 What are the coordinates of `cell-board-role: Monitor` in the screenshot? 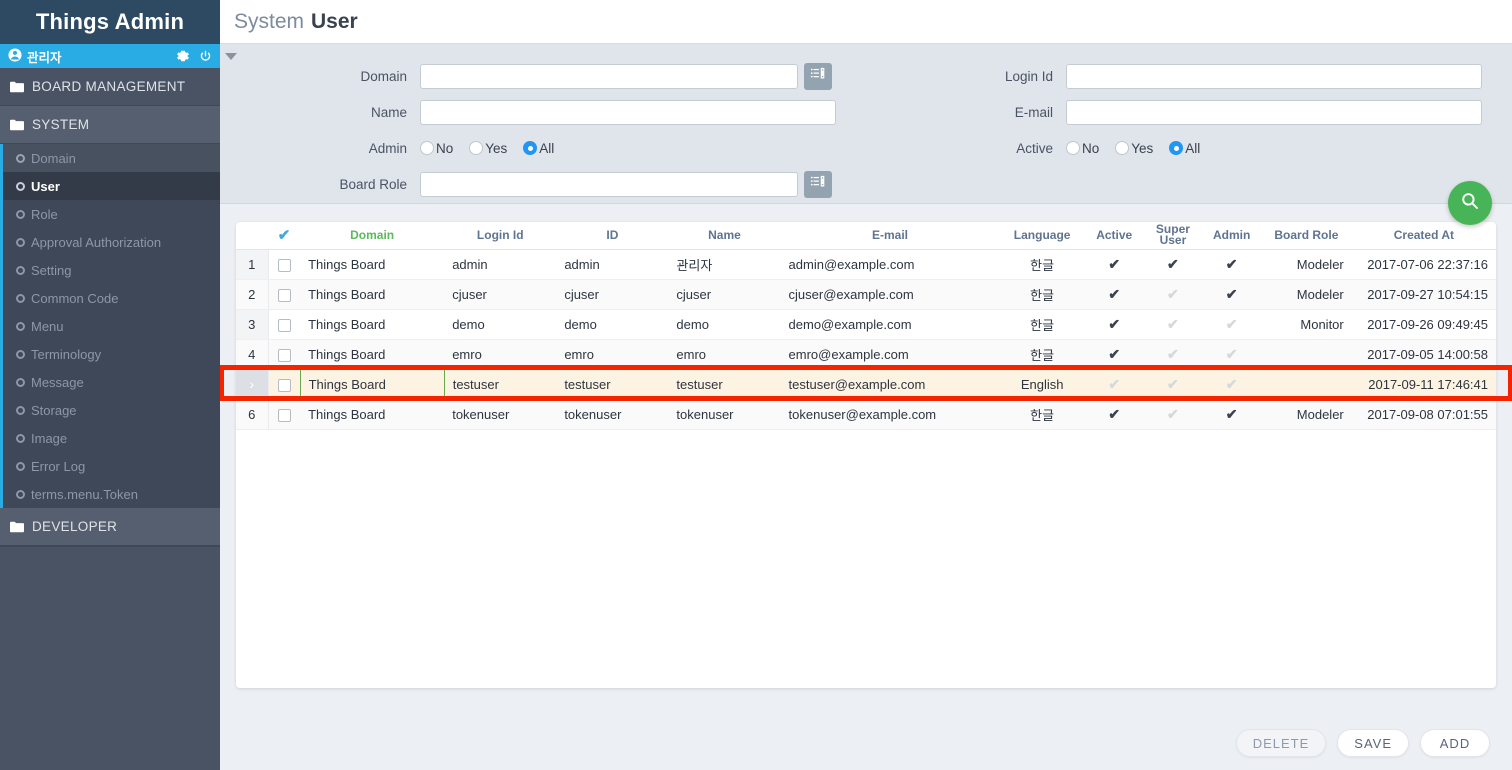 It's located at (1306, 324).